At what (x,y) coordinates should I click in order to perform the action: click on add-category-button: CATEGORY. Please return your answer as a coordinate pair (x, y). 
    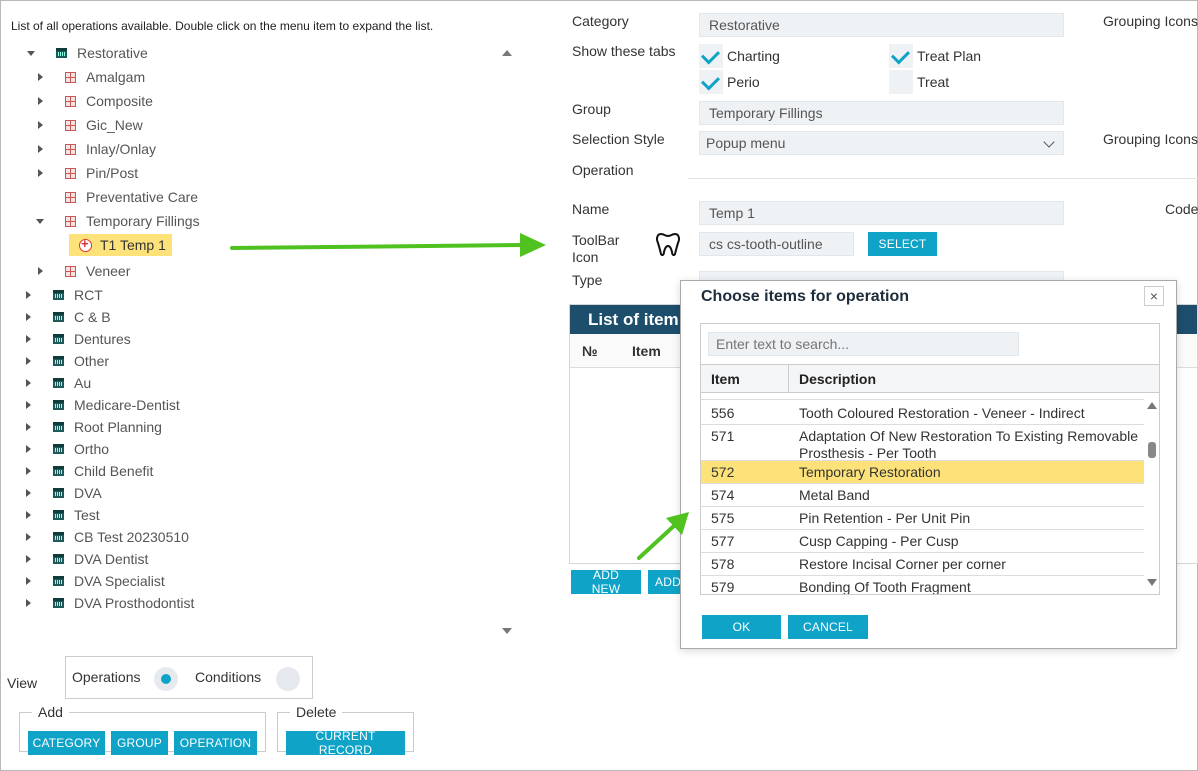
    Looking at the image, I should click on (66, 743).